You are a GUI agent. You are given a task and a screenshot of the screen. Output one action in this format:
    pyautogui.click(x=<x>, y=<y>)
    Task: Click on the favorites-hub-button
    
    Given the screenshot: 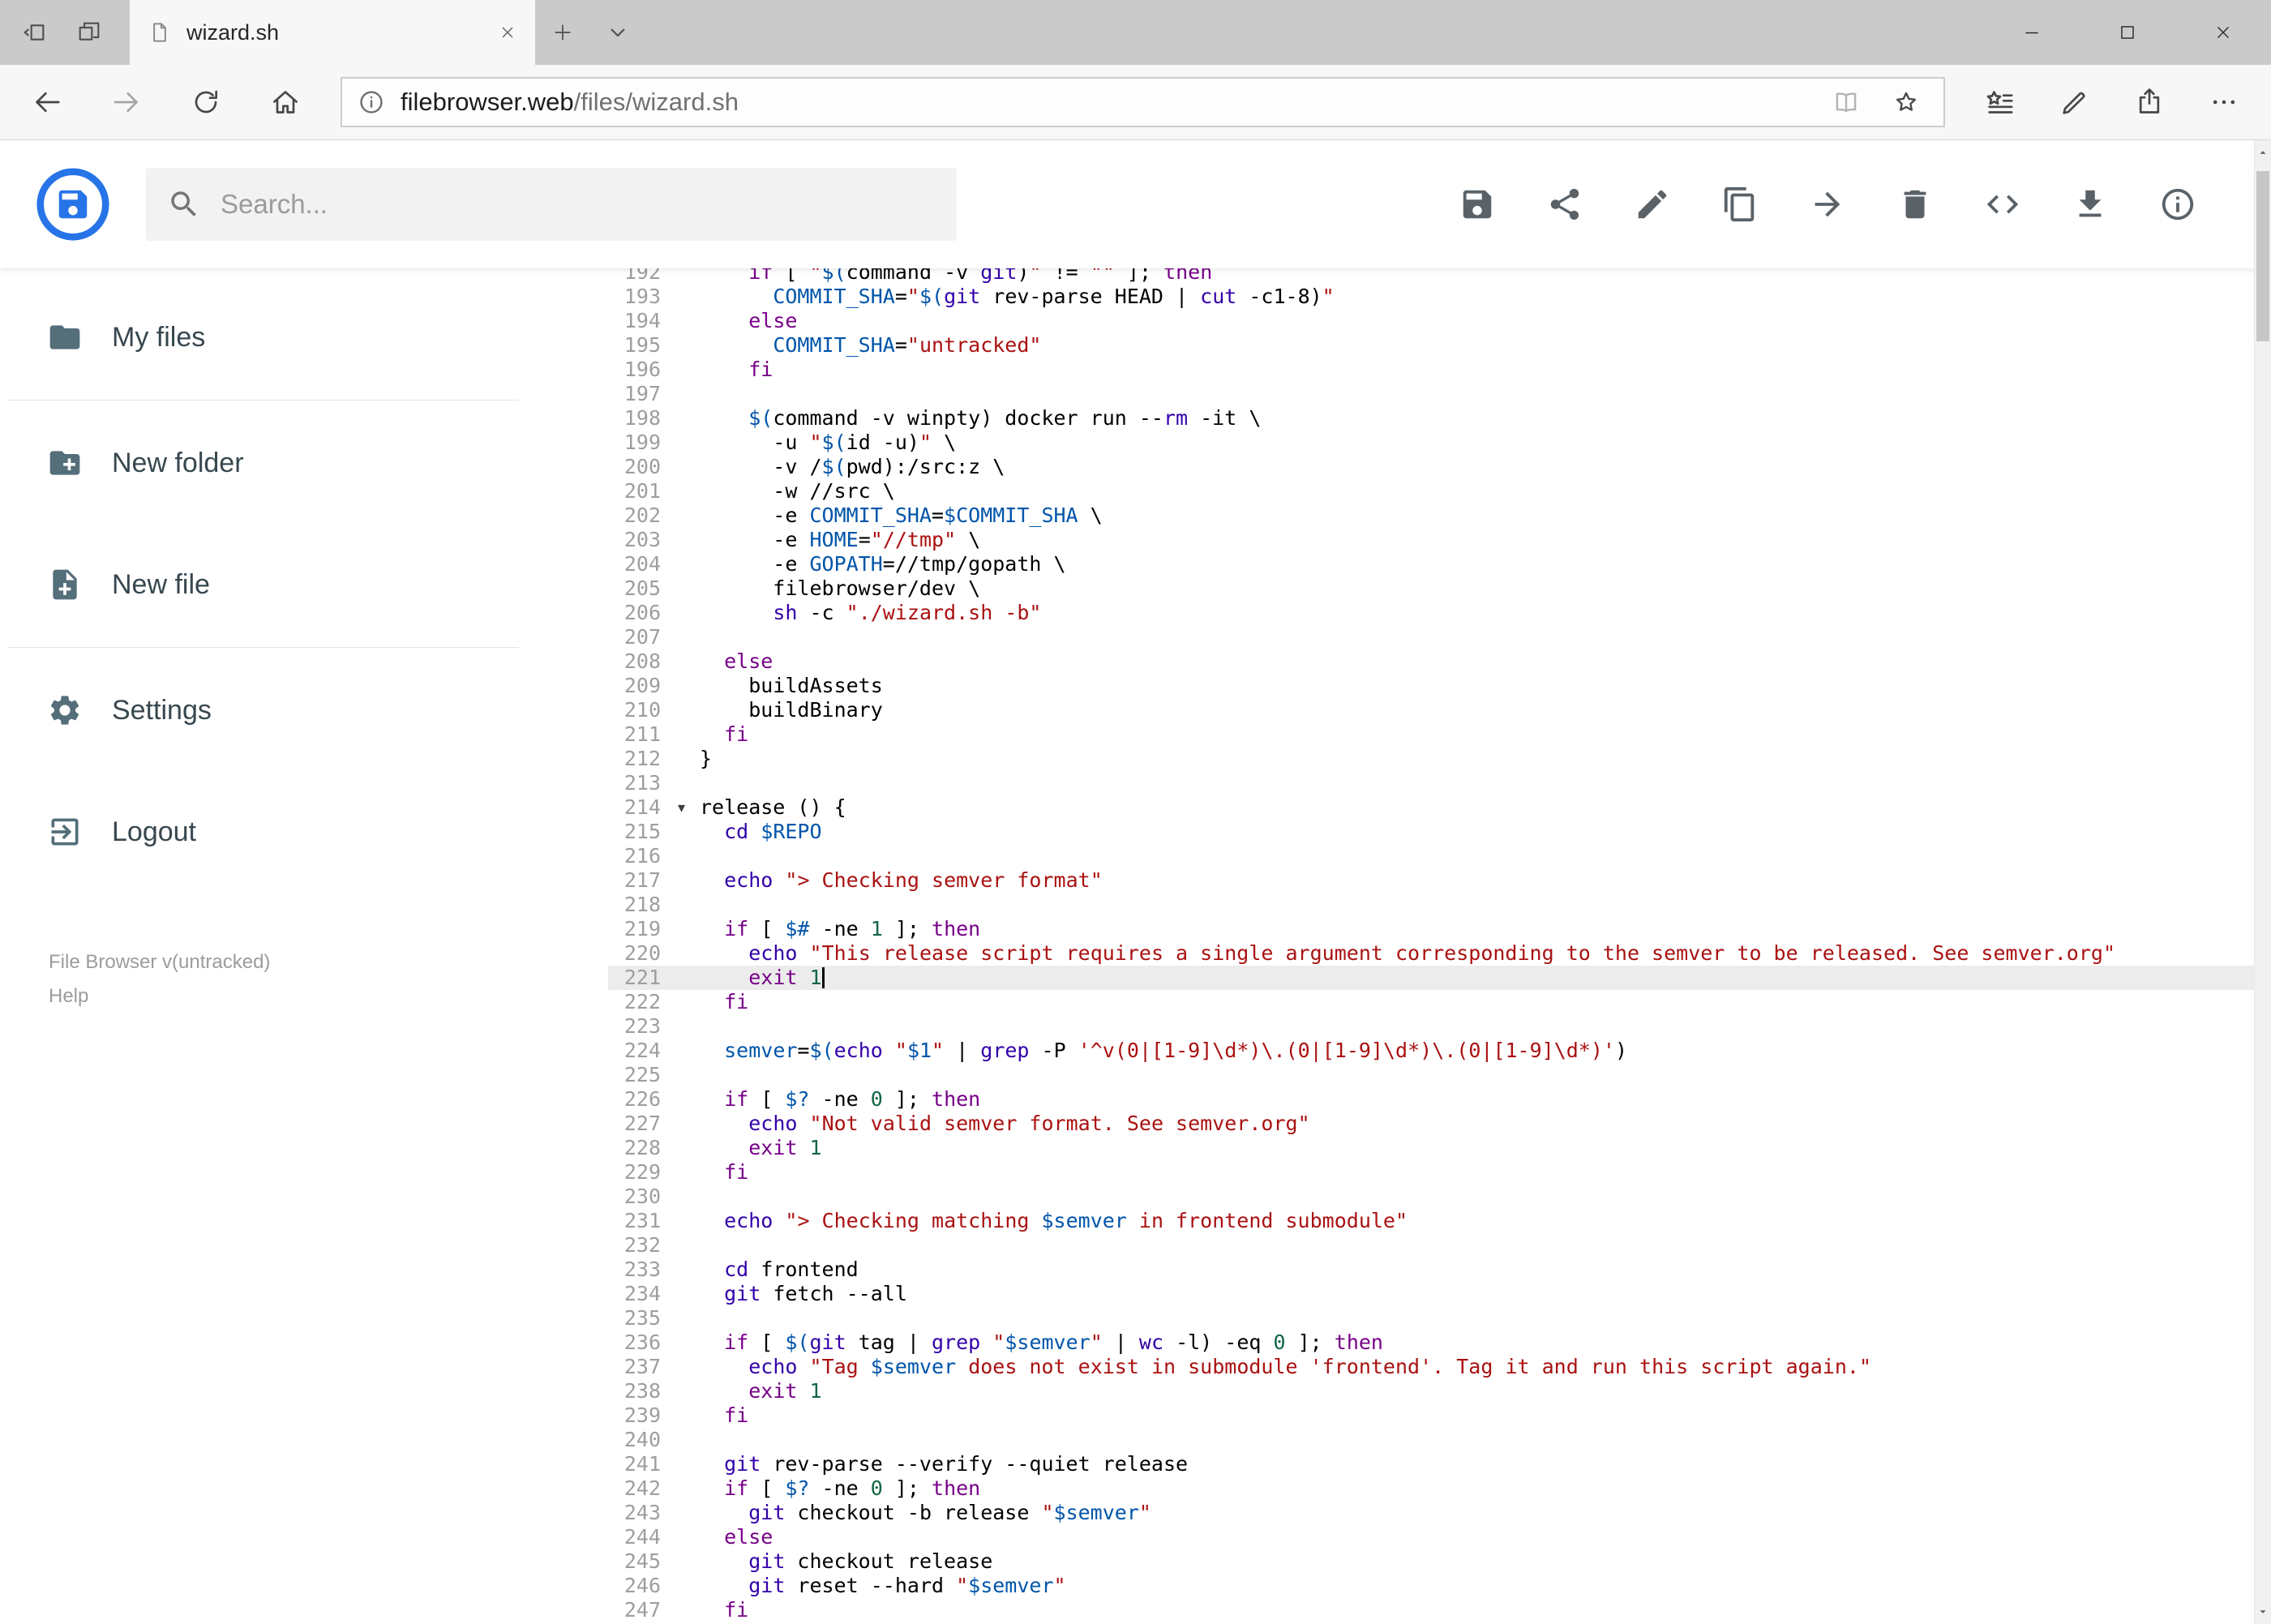 What is the action you would take?
    pyautogui.click(x=2000, y=102)
    